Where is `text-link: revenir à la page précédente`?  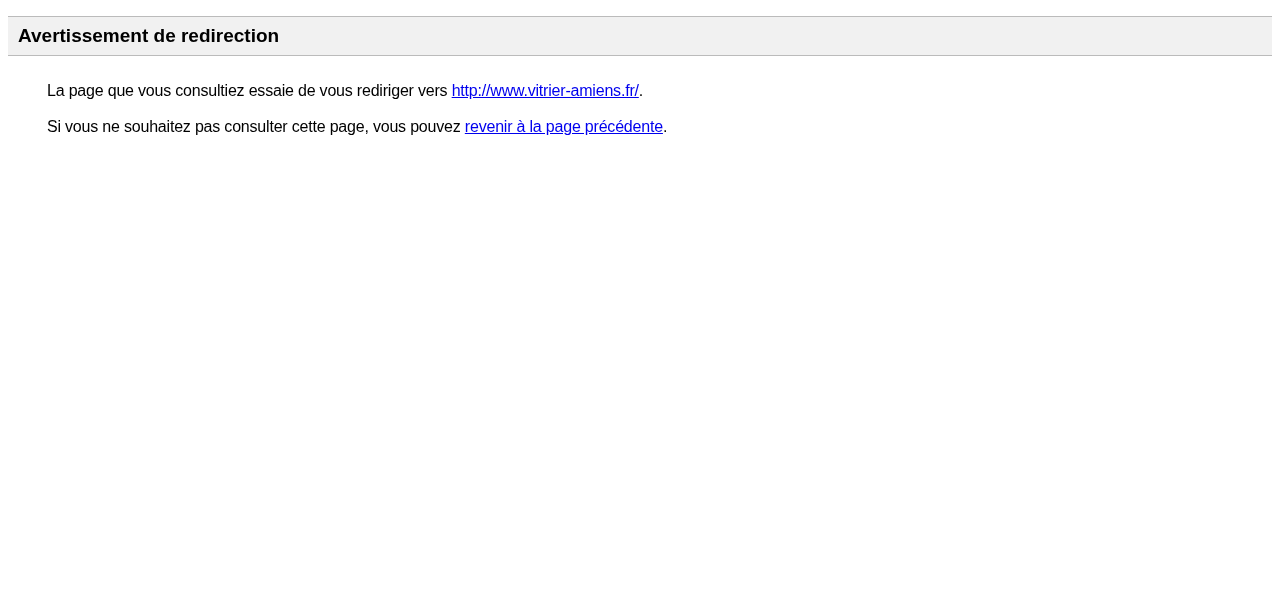
text-link: revenir à la page précédente is located at coordinates (563, 126).